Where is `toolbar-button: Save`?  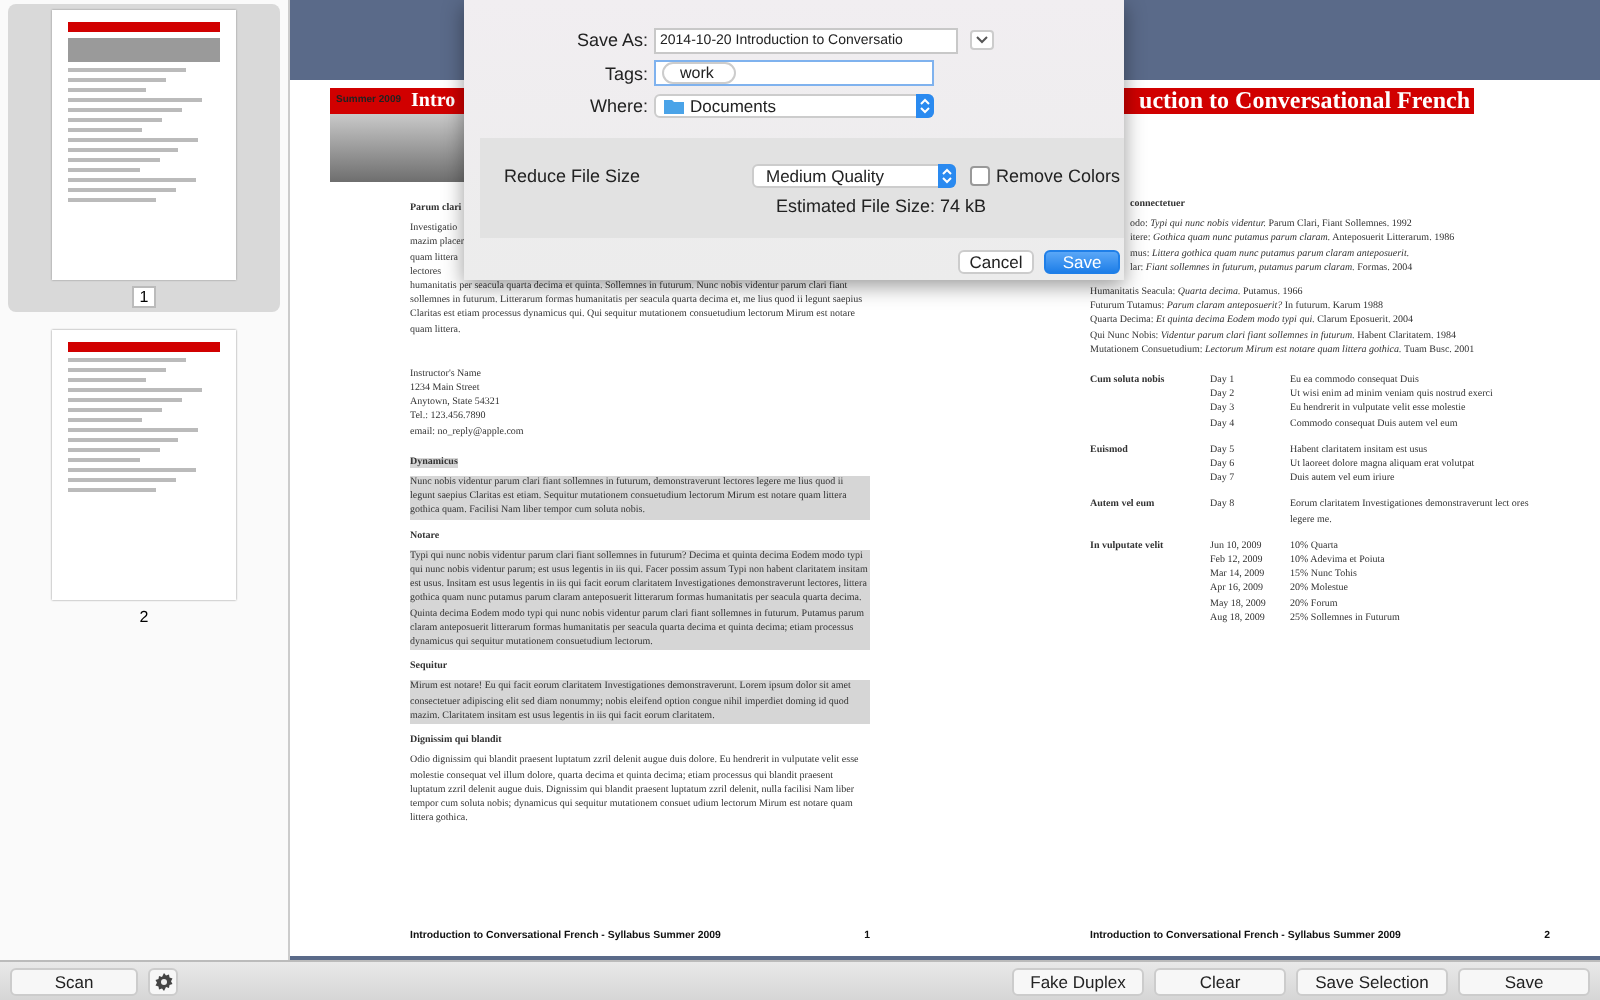
toolbar-button: Save is located at coordinates (1524, 981).